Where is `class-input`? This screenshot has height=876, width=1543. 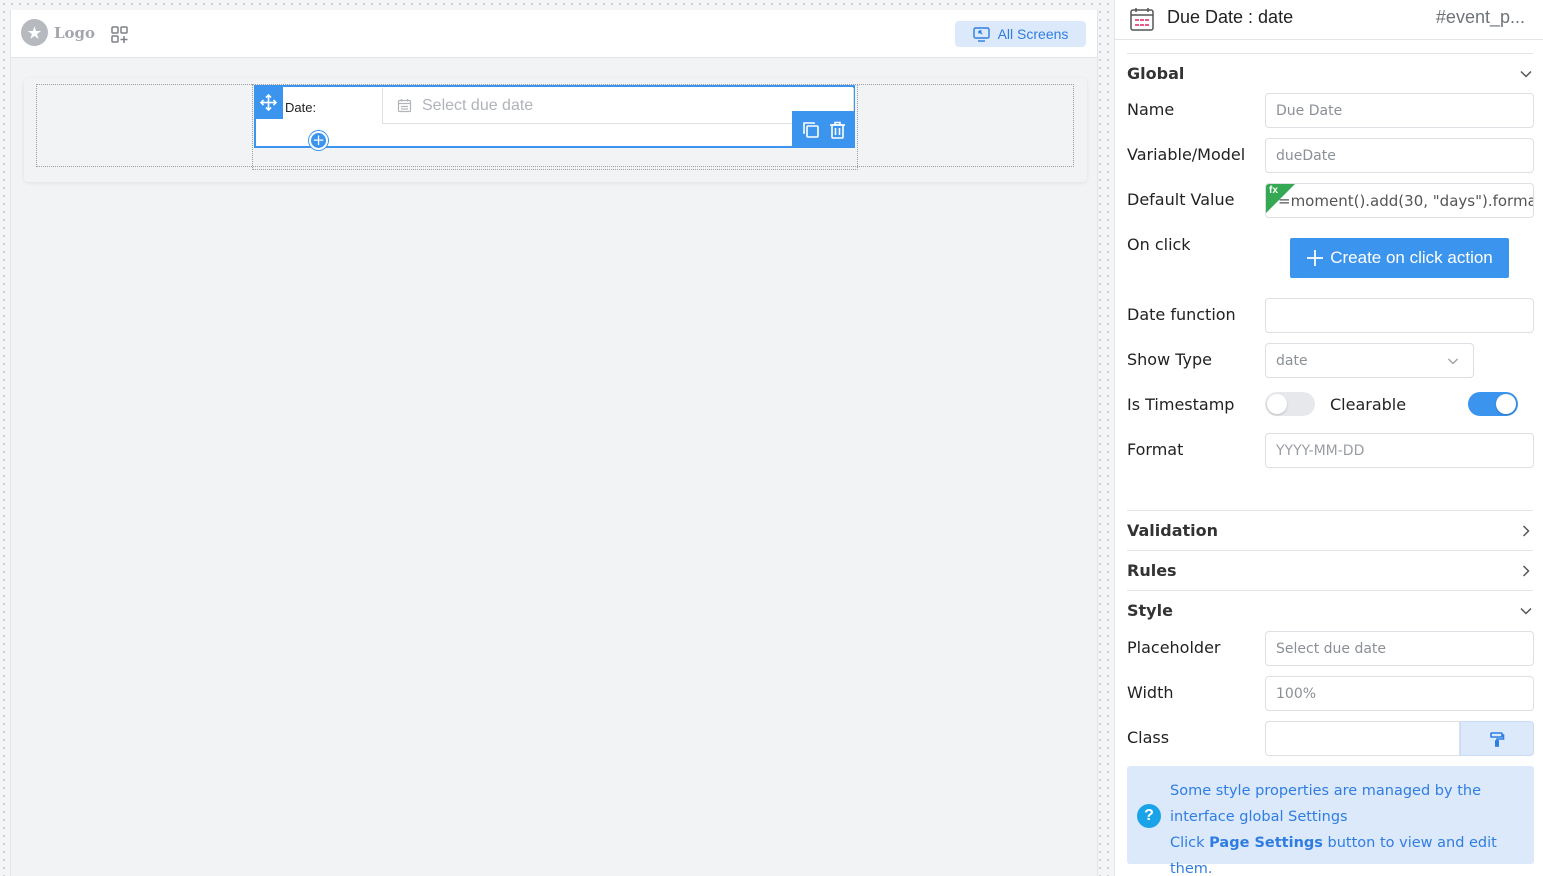 class-input is located at coordinates (1362, 738).